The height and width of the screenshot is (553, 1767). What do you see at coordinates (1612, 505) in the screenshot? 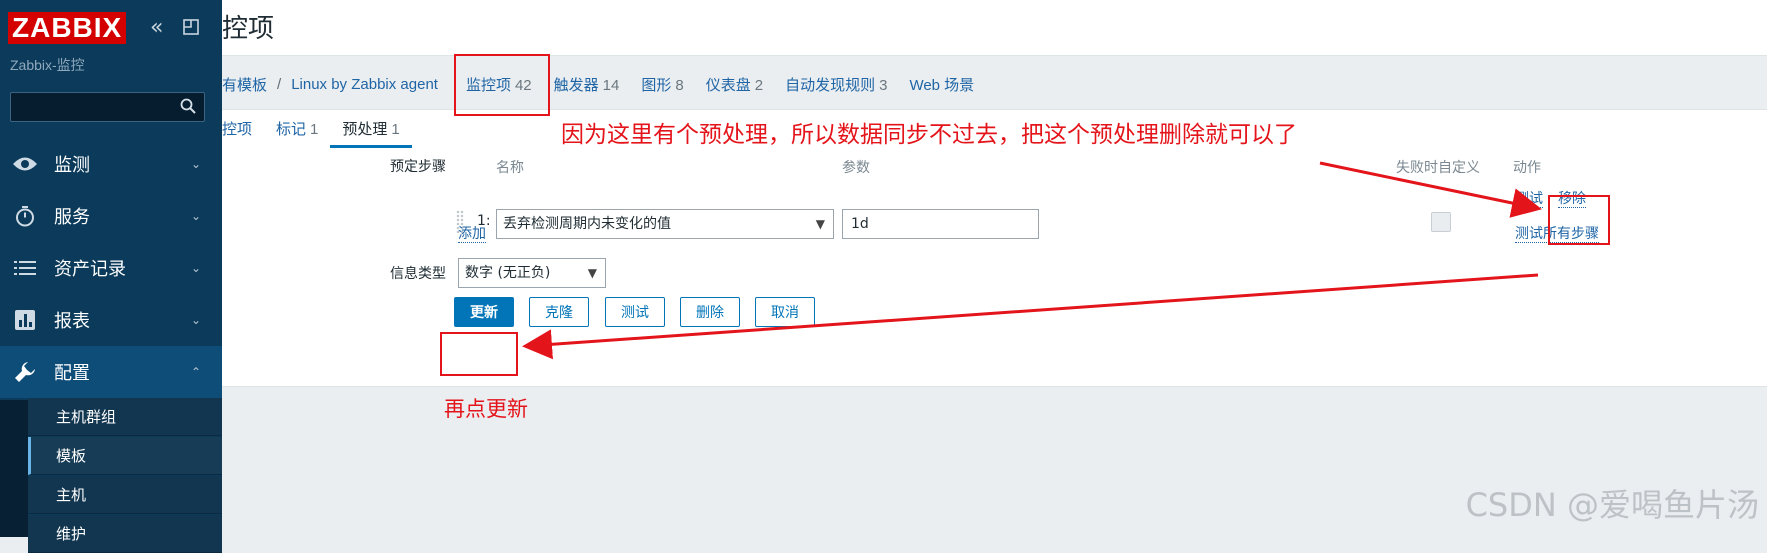
I see `watermark: CSDN @爱喝鱼片汤` at bounding box center [1612, 505].